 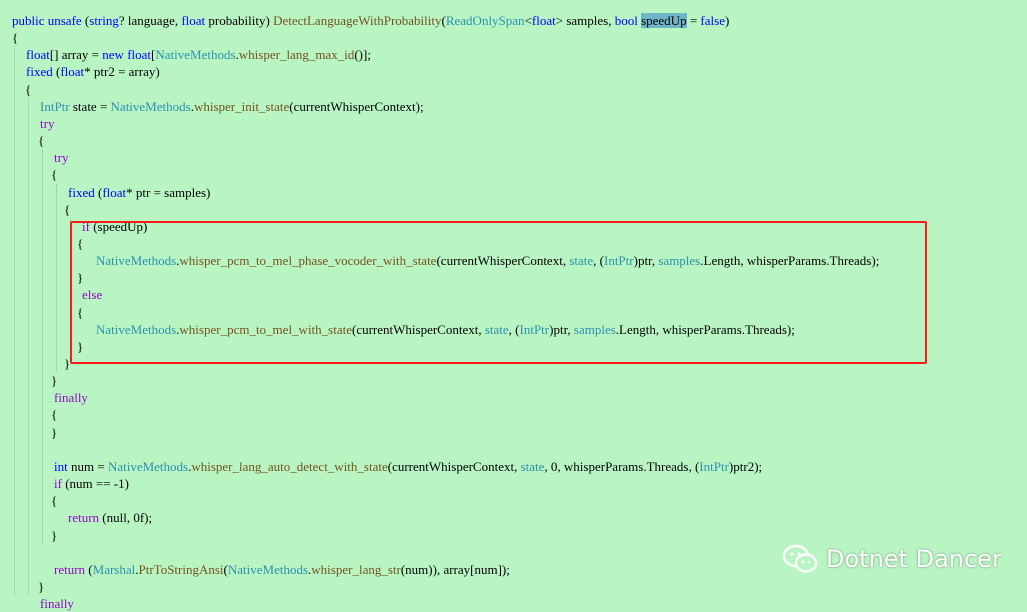 I want to click on code-token: whisper_lang_str, so click(x=356, y=569).